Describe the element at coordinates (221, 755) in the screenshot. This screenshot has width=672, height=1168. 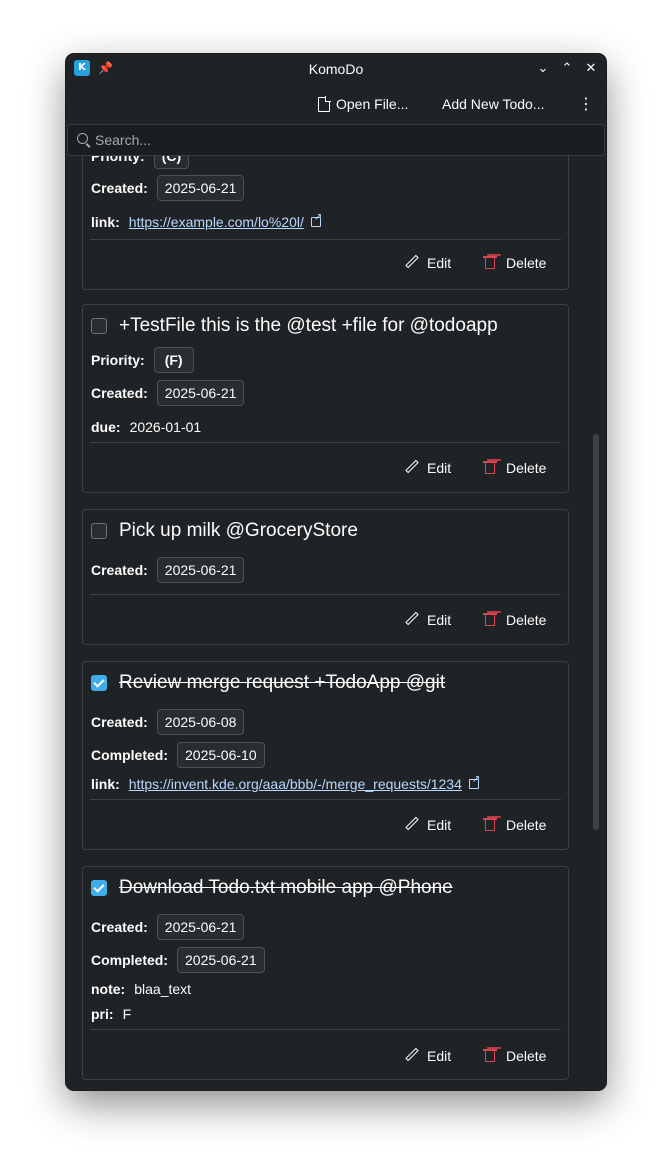
I see `completed-date: 2025-06-10` at that location.